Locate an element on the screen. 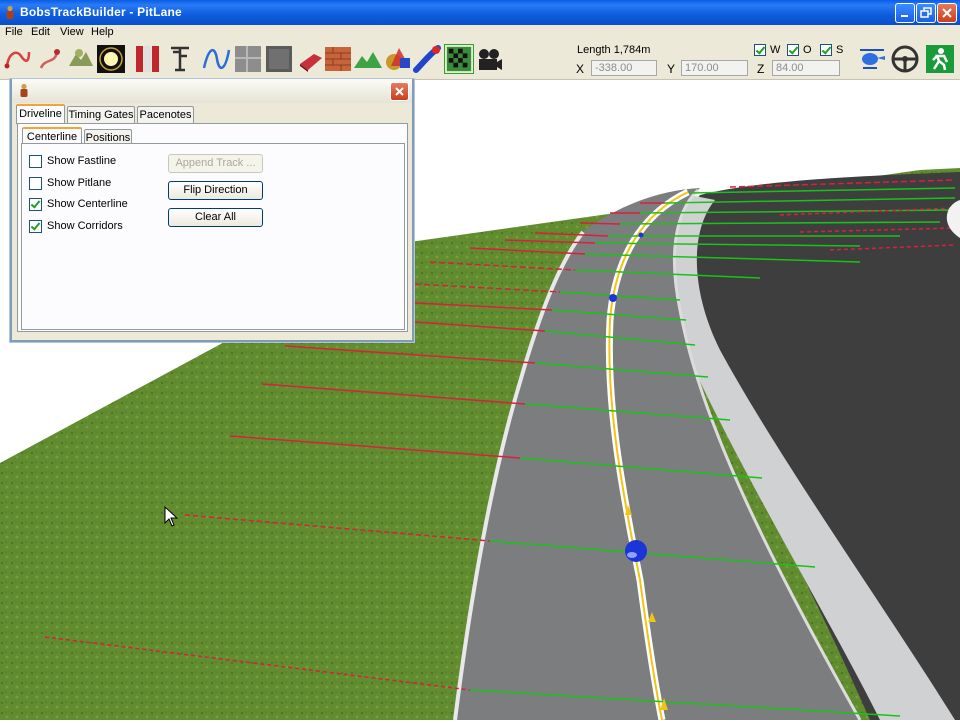  menu-help: Help is located at coordinates (102, 32).